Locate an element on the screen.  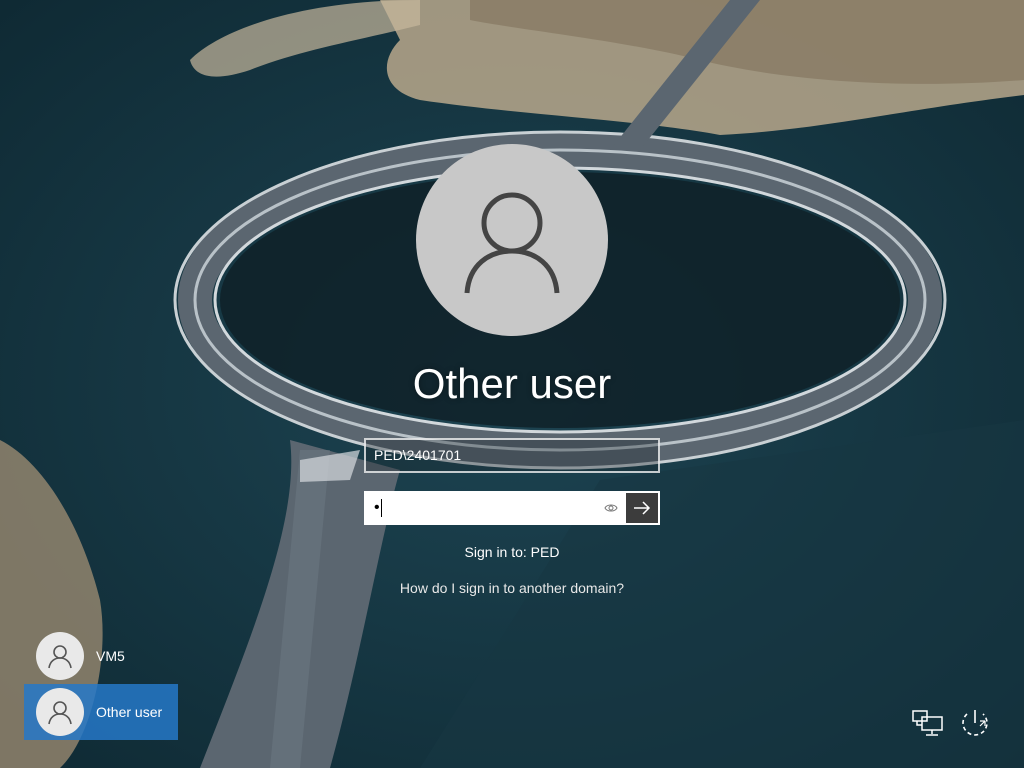
password-mask: • is located at coordinates (377, 507).